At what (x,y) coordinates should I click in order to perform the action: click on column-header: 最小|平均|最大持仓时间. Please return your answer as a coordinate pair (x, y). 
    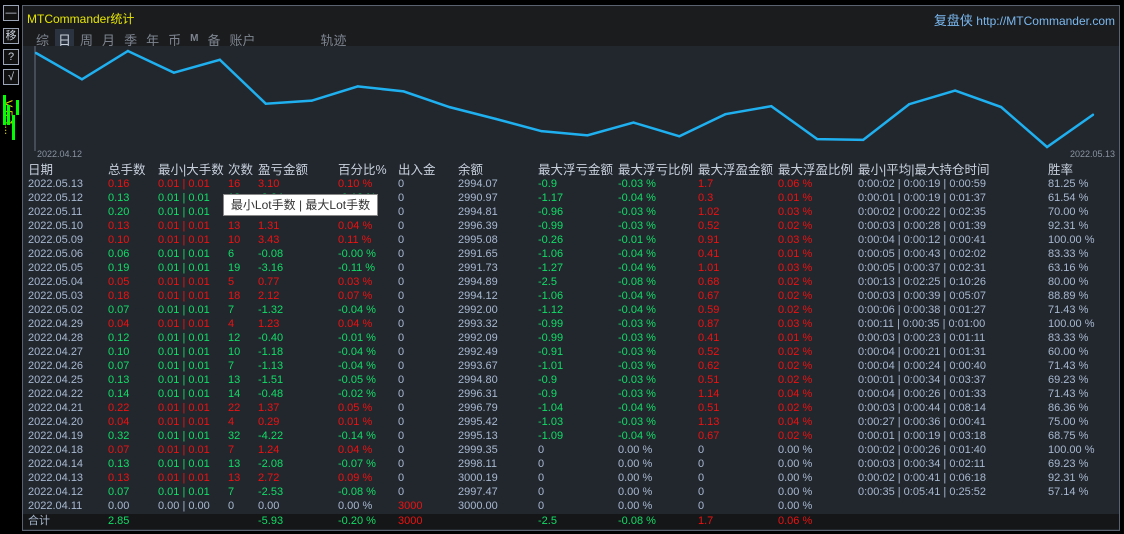
    Looking at the image, I should click on (924, 170).